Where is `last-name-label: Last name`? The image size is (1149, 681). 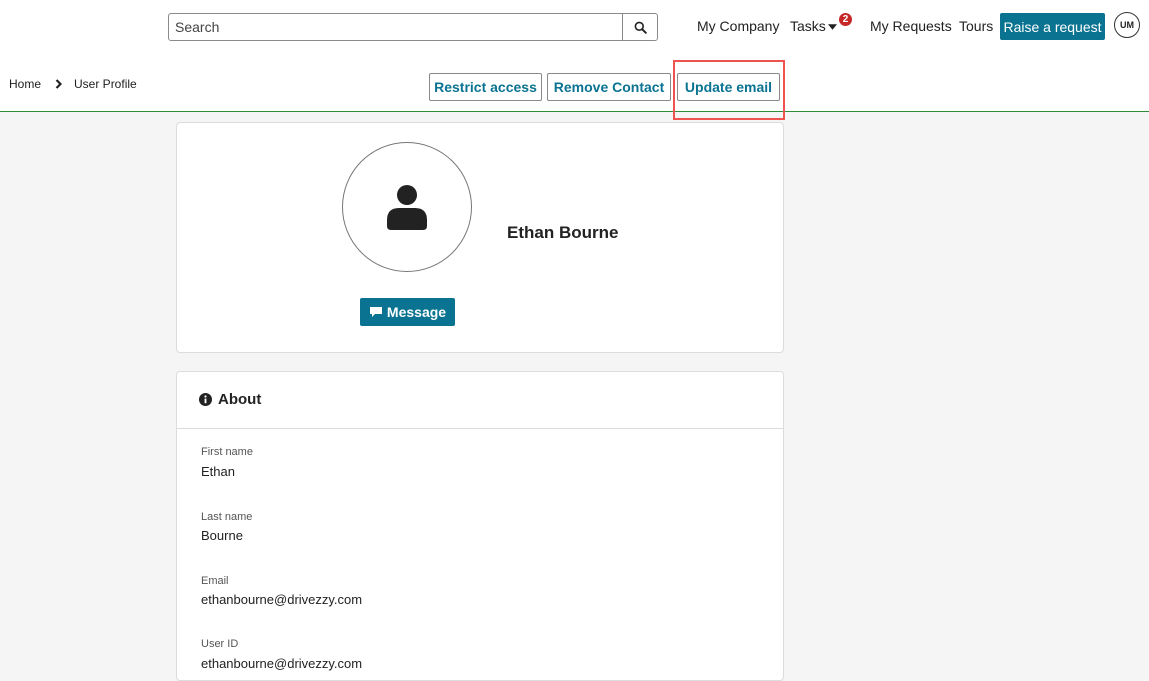 last-name-label: Last name is located at coordinates (227, 517).